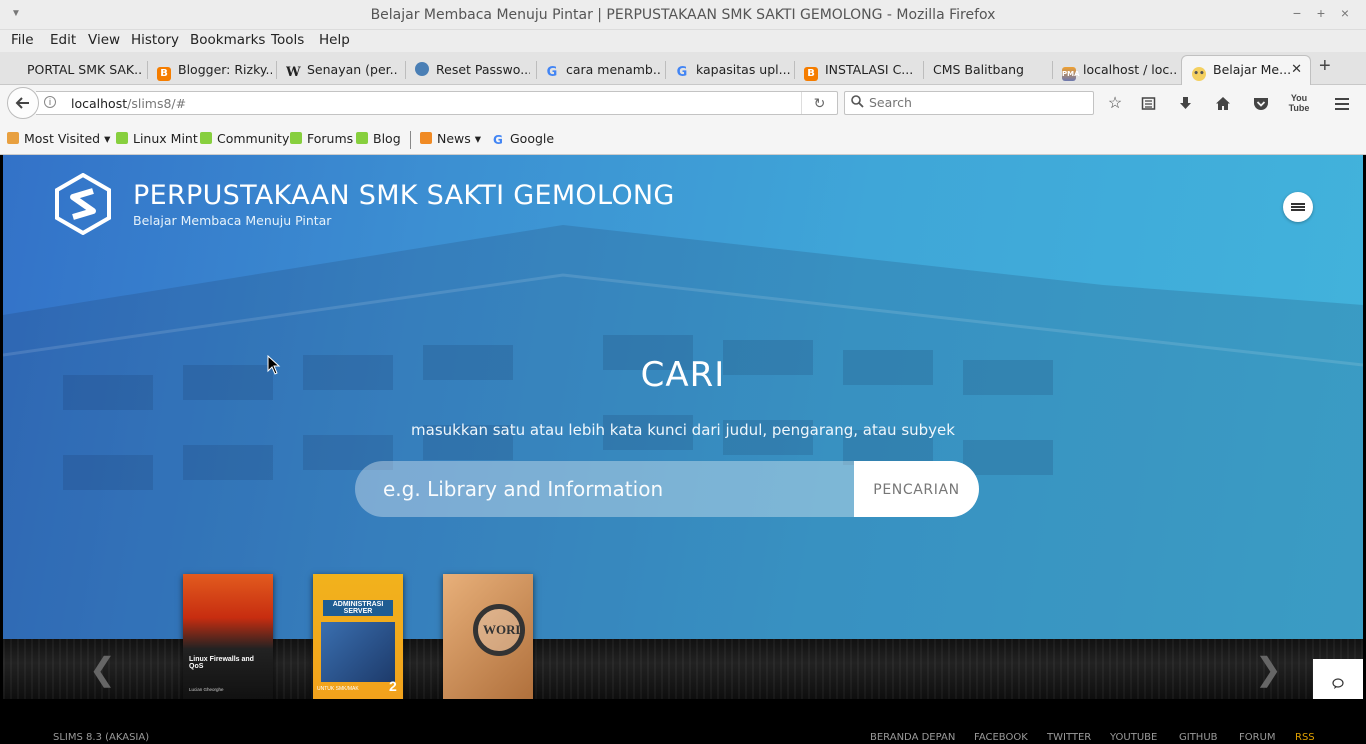 The height and width of the screenshot is (744, 1366). Describe the element at coordinates (1268, 669) in the screenshot. I see `carousel-next-icon: ❯` at that location.